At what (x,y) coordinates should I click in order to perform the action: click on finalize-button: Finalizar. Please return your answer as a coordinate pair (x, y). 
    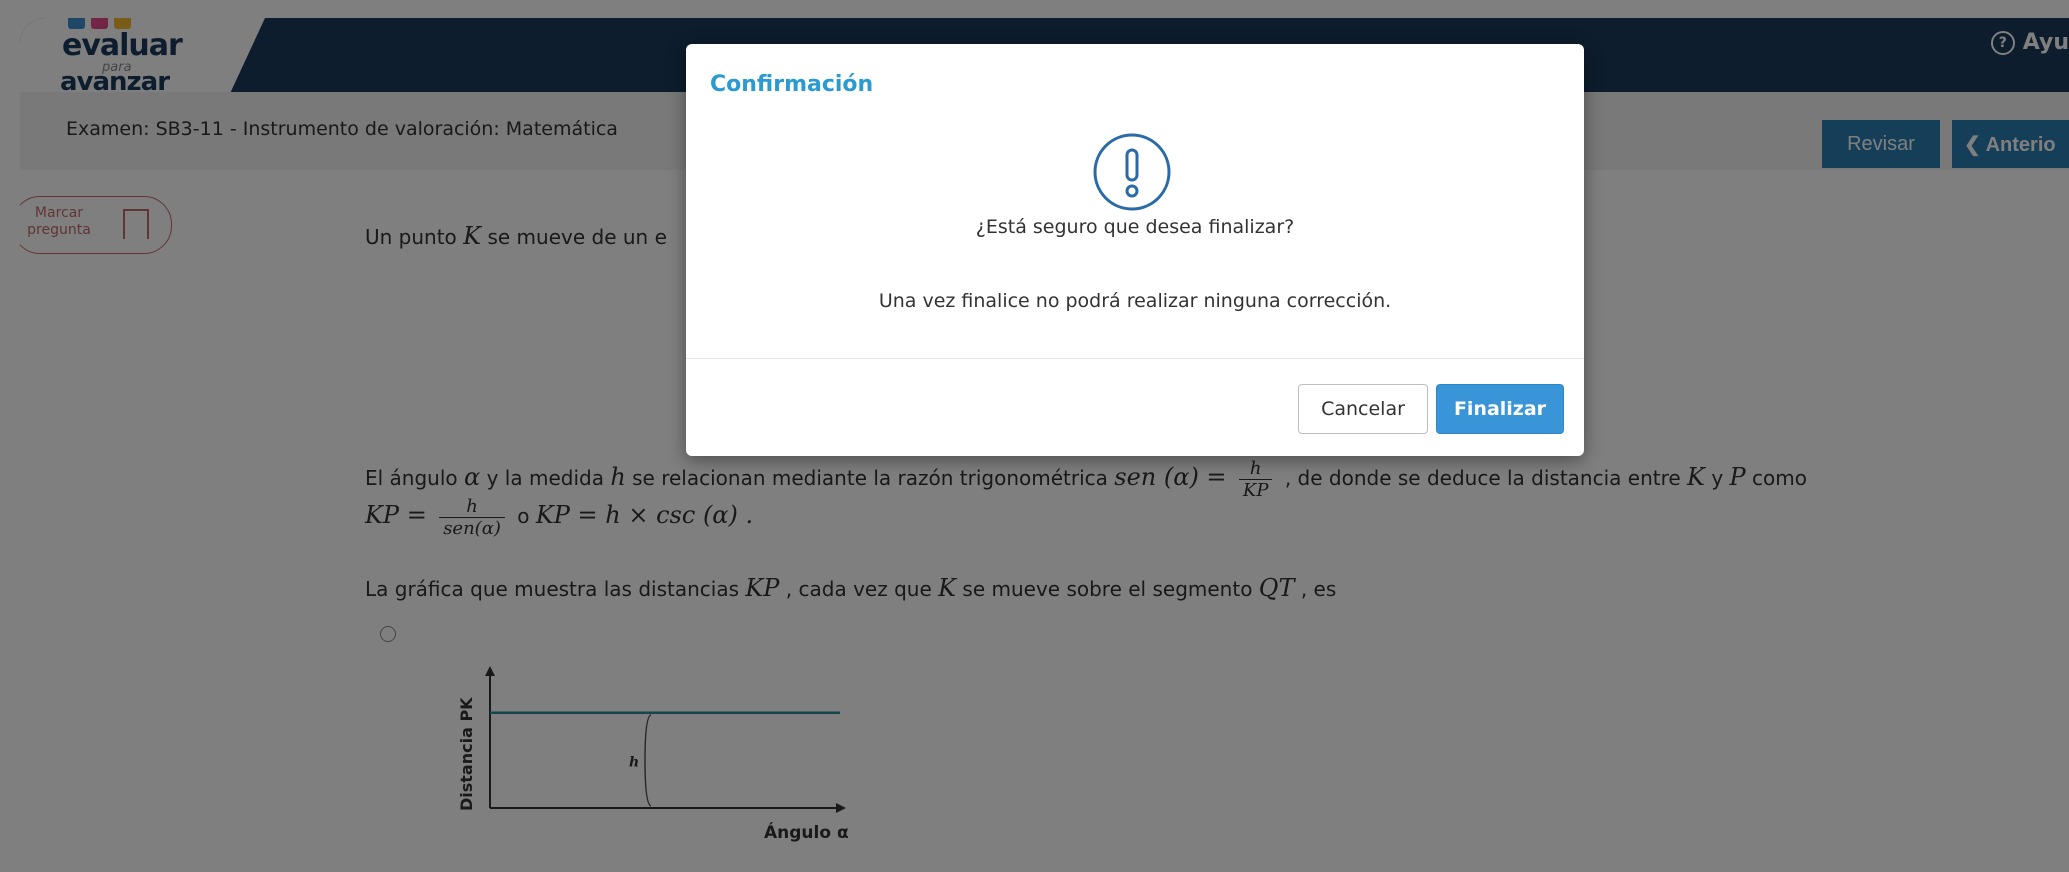
    Looking at the image, I should click on (1500, 409).